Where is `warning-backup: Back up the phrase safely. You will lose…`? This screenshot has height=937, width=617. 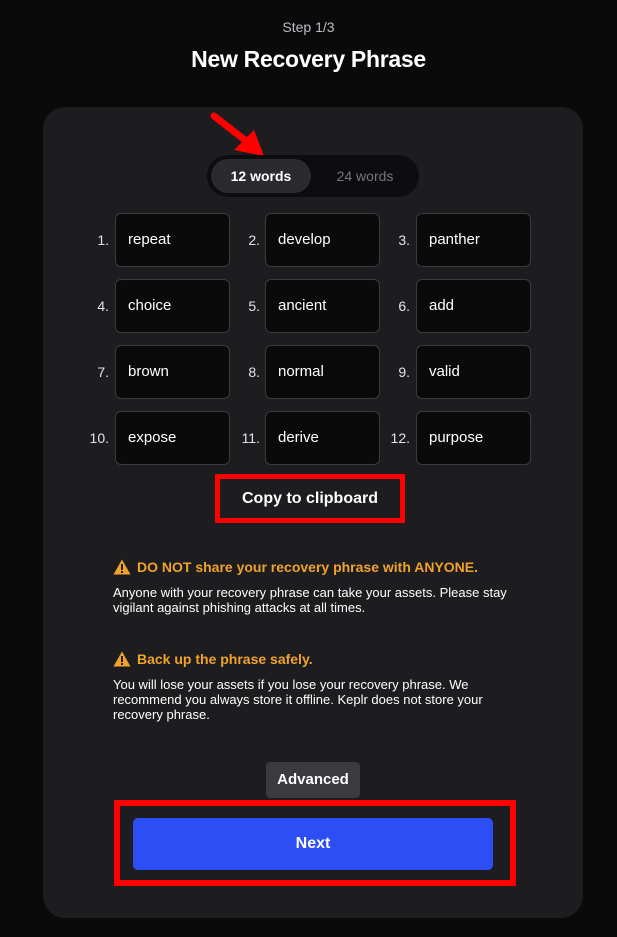
warning-backup: Back up the phrase safely. You will lose… is located at coordinates (313, 685).